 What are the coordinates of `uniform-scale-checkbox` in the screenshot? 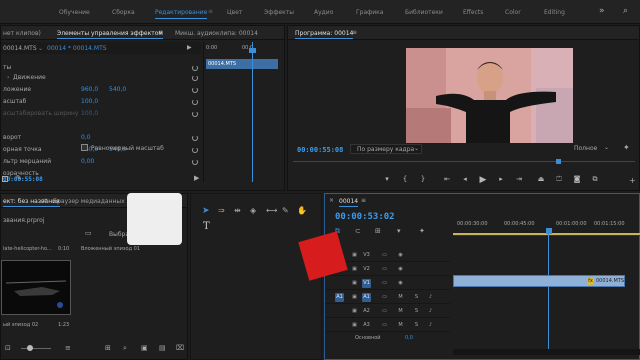 It's located at (84, 147).